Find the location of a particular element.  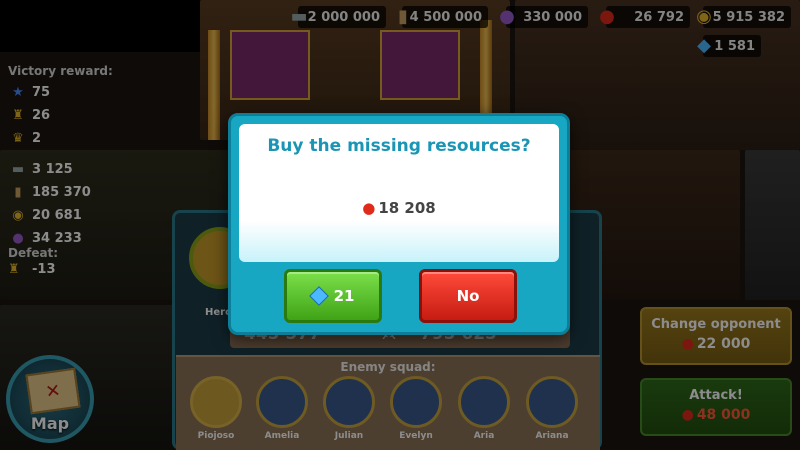

missing-resources: ● 18 208 is located at coordinates (399, 208).